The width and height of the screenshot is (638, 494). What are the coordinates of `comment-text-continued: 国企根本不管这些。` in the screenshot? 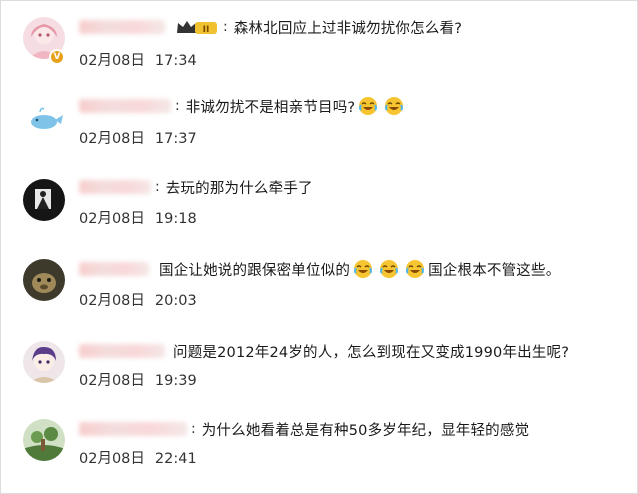 It's located at (494, 270).